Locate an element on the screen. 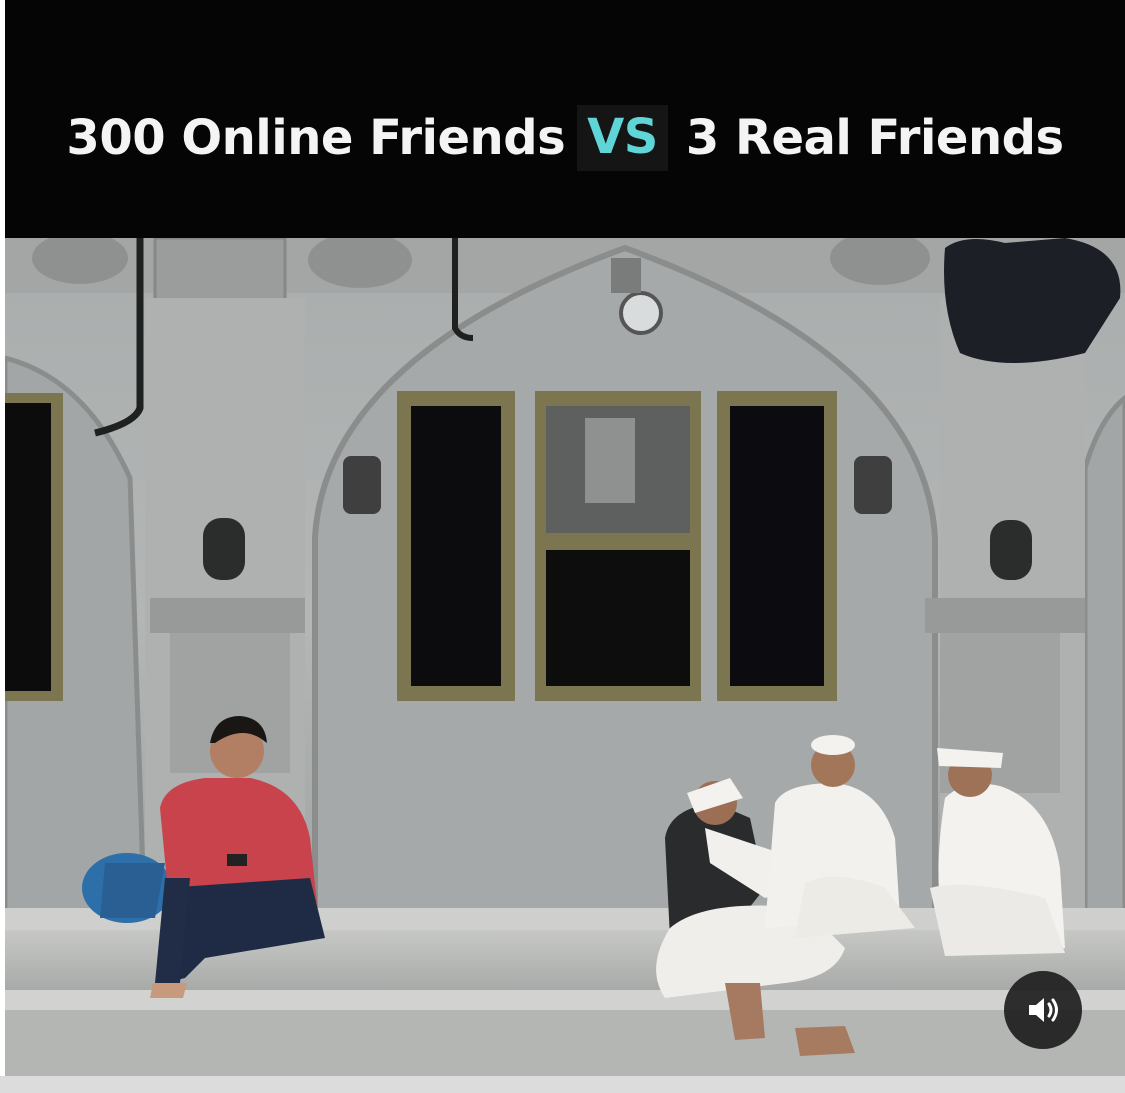 Image resolution: width=1125 pixels, height=1093 pixels. wall-clock is located at coordinates (641, 313).